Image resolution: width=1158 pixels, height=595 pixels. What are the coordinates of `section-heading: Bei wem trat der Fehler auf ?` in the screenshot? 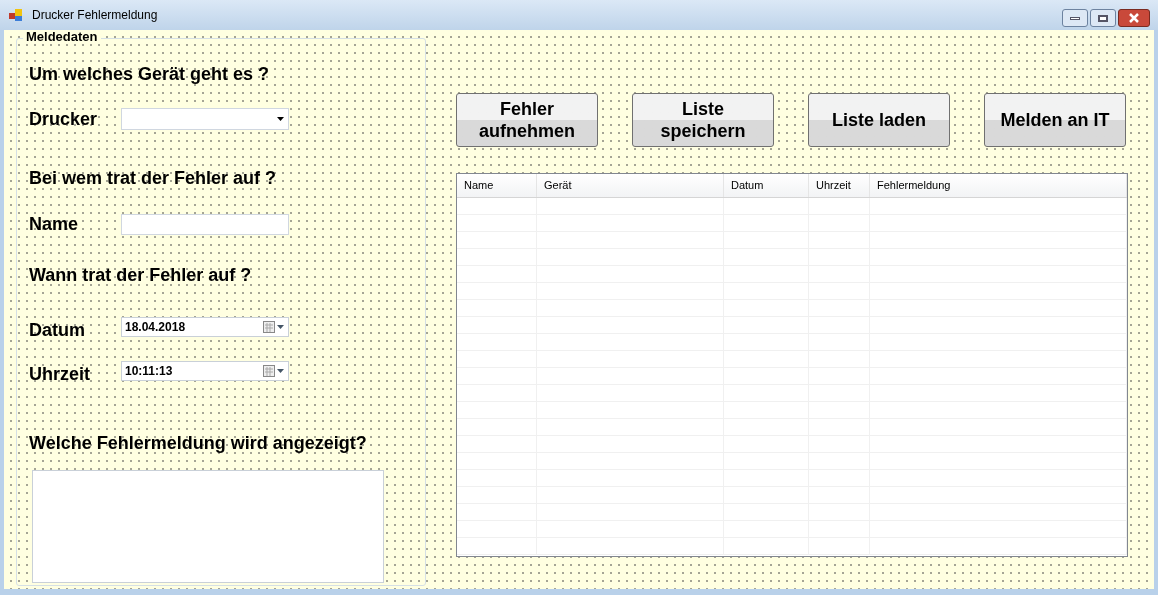 It's located at (153, 177).